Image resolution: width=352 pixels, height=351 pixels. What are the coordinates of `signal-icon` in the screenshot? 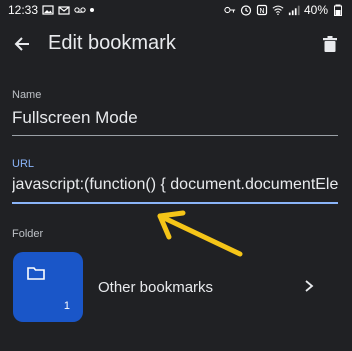 It's located at (294, 10).